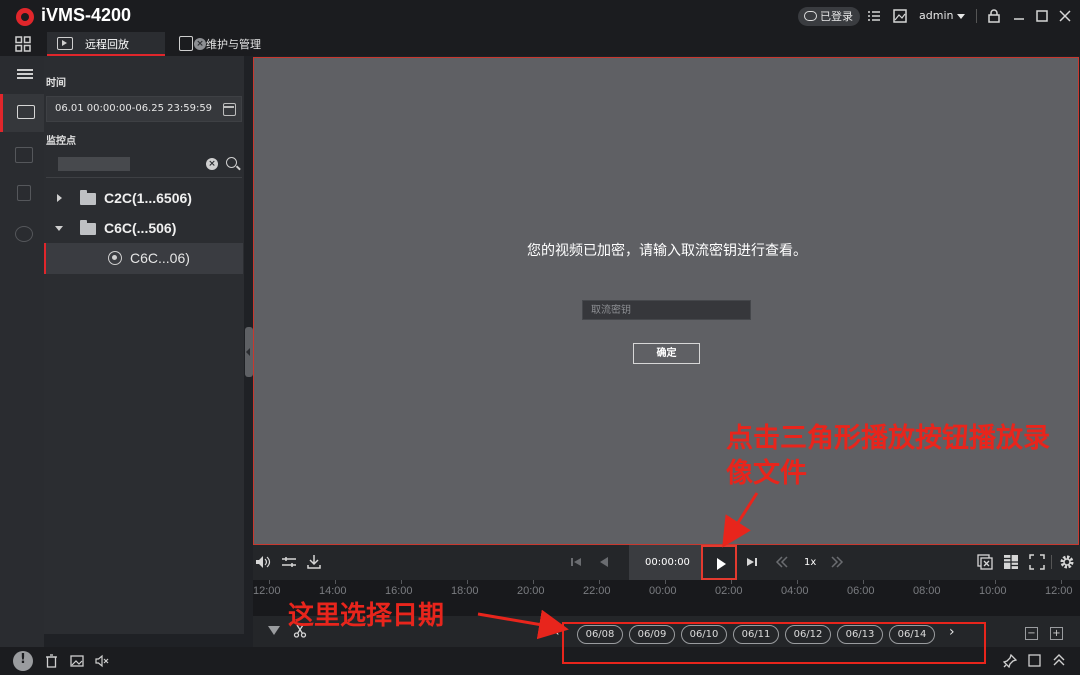 The height and width of the screenshot is (675, 1080). Describe the element at coordinates (1037, 562) in the screenshot. I see `fullscreen-icon` at that location.